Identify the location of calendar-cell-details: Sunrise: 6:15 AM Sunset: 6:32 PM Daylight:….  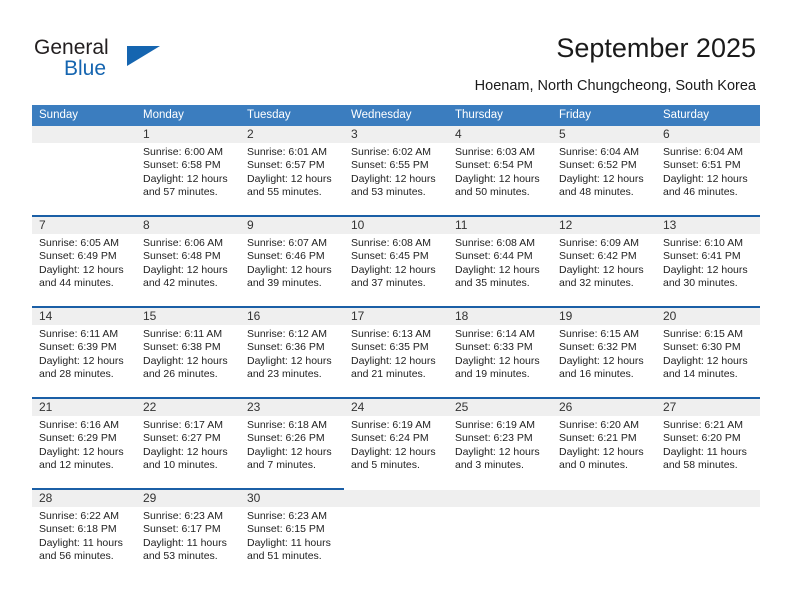
(604, 353).